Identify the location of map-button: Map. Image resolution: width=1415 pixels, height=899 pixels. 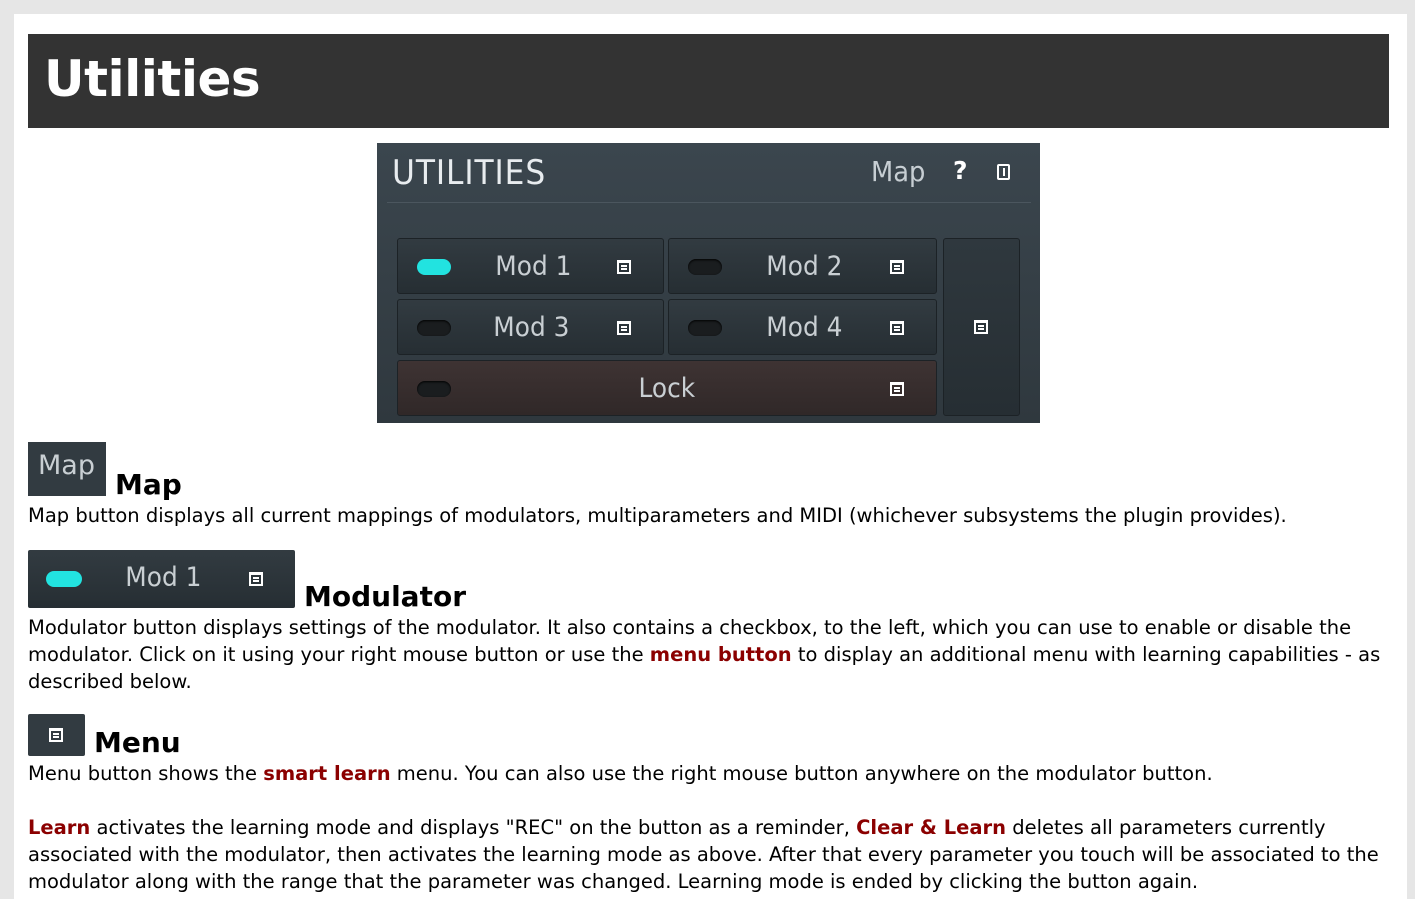
(898, 171).